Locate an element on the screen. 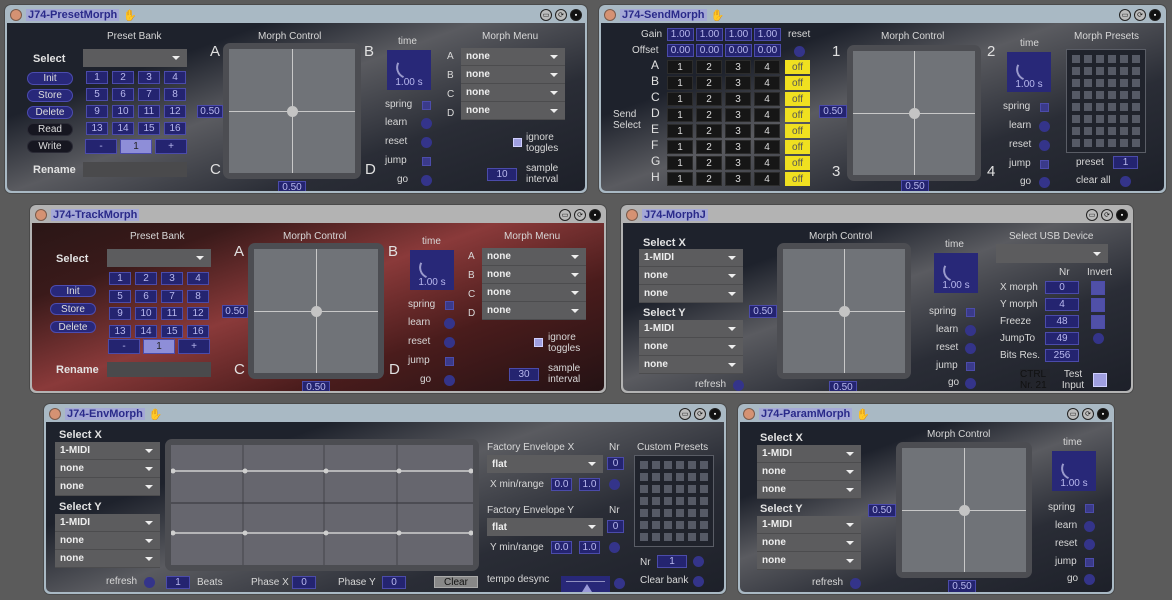 Image resolution: width=1172 pixels, height=600 pixels. factory-envelope-y-nr-field: 0 is located at coordinates (615, 526).